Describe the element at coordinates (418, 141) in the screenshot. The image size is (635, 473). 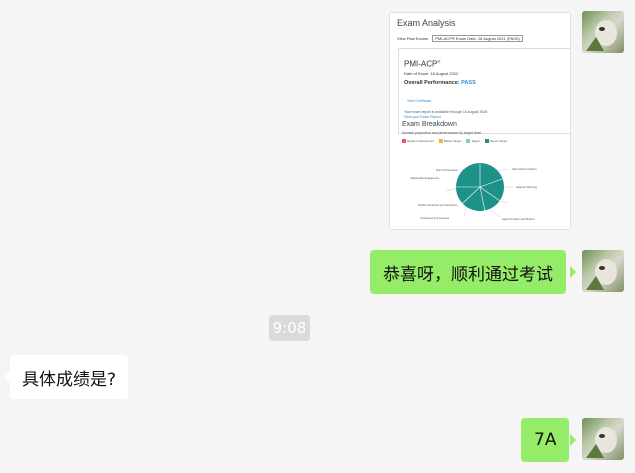
I see `legend-item: Needs Improvement` at that location.